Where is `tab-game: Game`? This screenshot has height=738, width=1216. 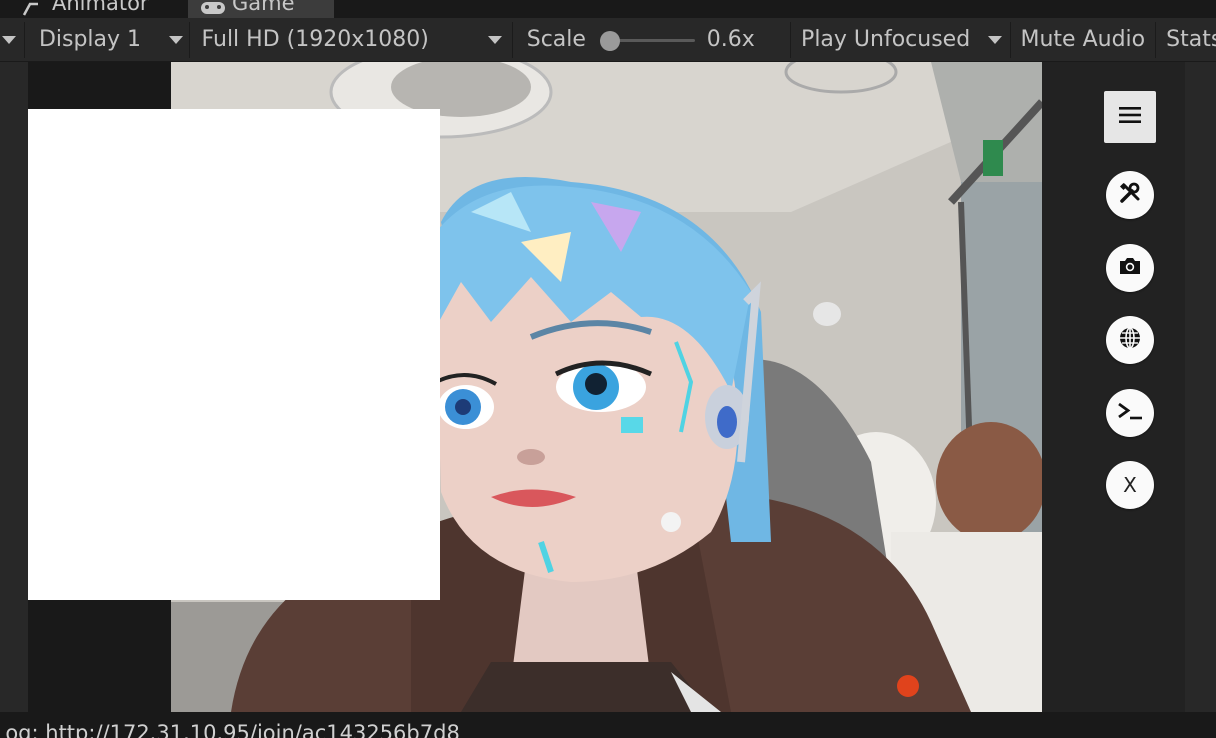
tab-game: Game is located at coordinates (261, 9).